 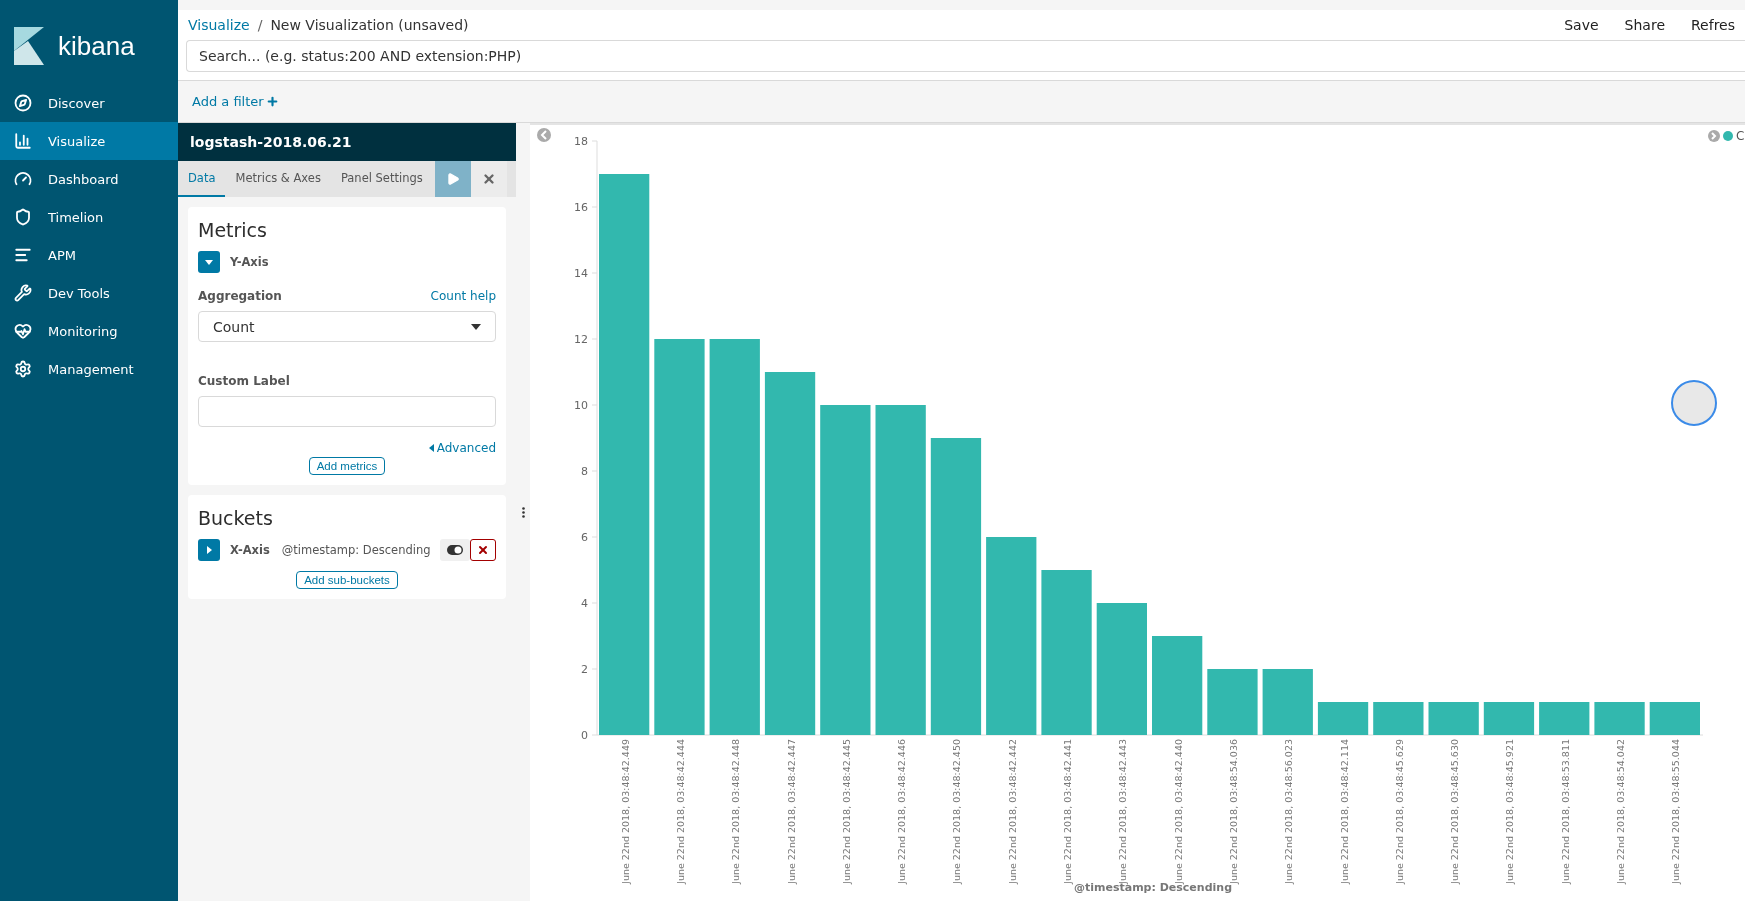 I want to click on settings-icon, so click(x=23, y=369).